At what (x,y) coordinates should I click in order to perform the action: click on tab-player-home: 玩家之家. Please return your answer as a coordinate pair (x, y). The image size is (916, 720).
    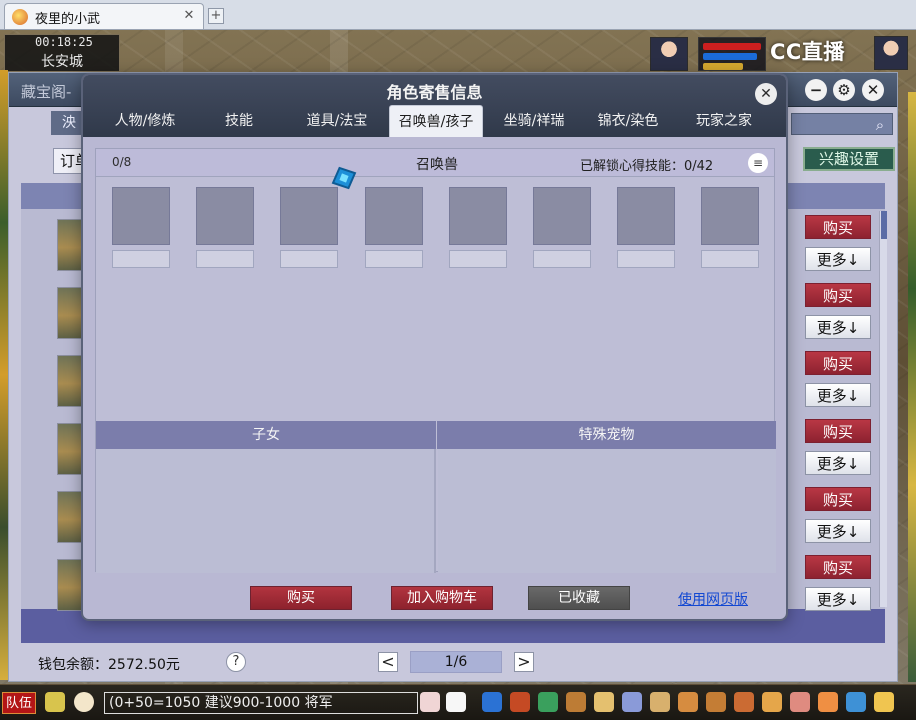
    Looking at the image, I should click on (724, 121).